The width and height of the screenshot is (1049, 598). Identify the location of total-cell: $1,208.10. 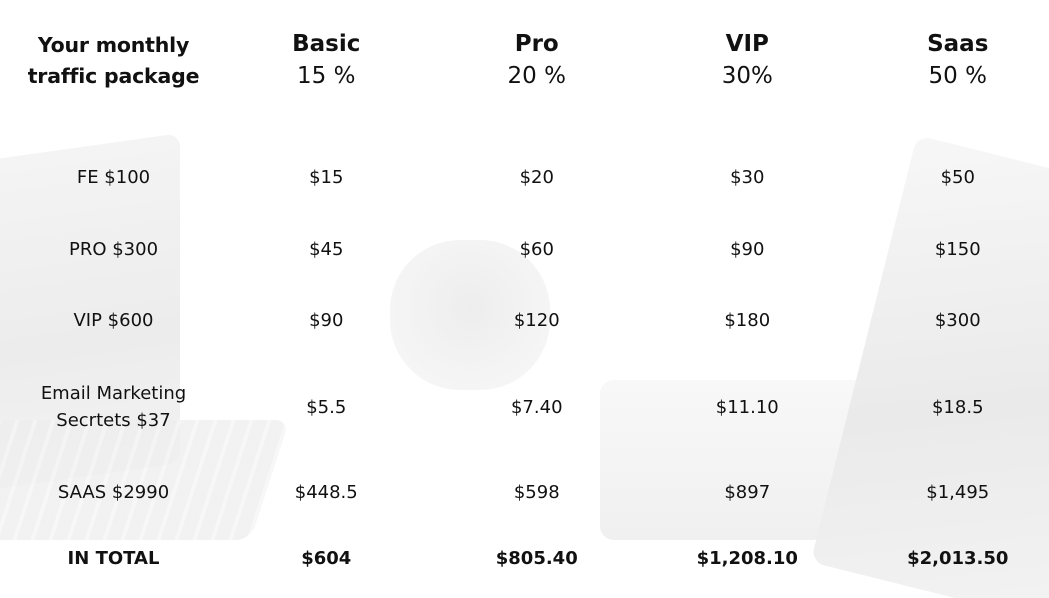
(747, 558).